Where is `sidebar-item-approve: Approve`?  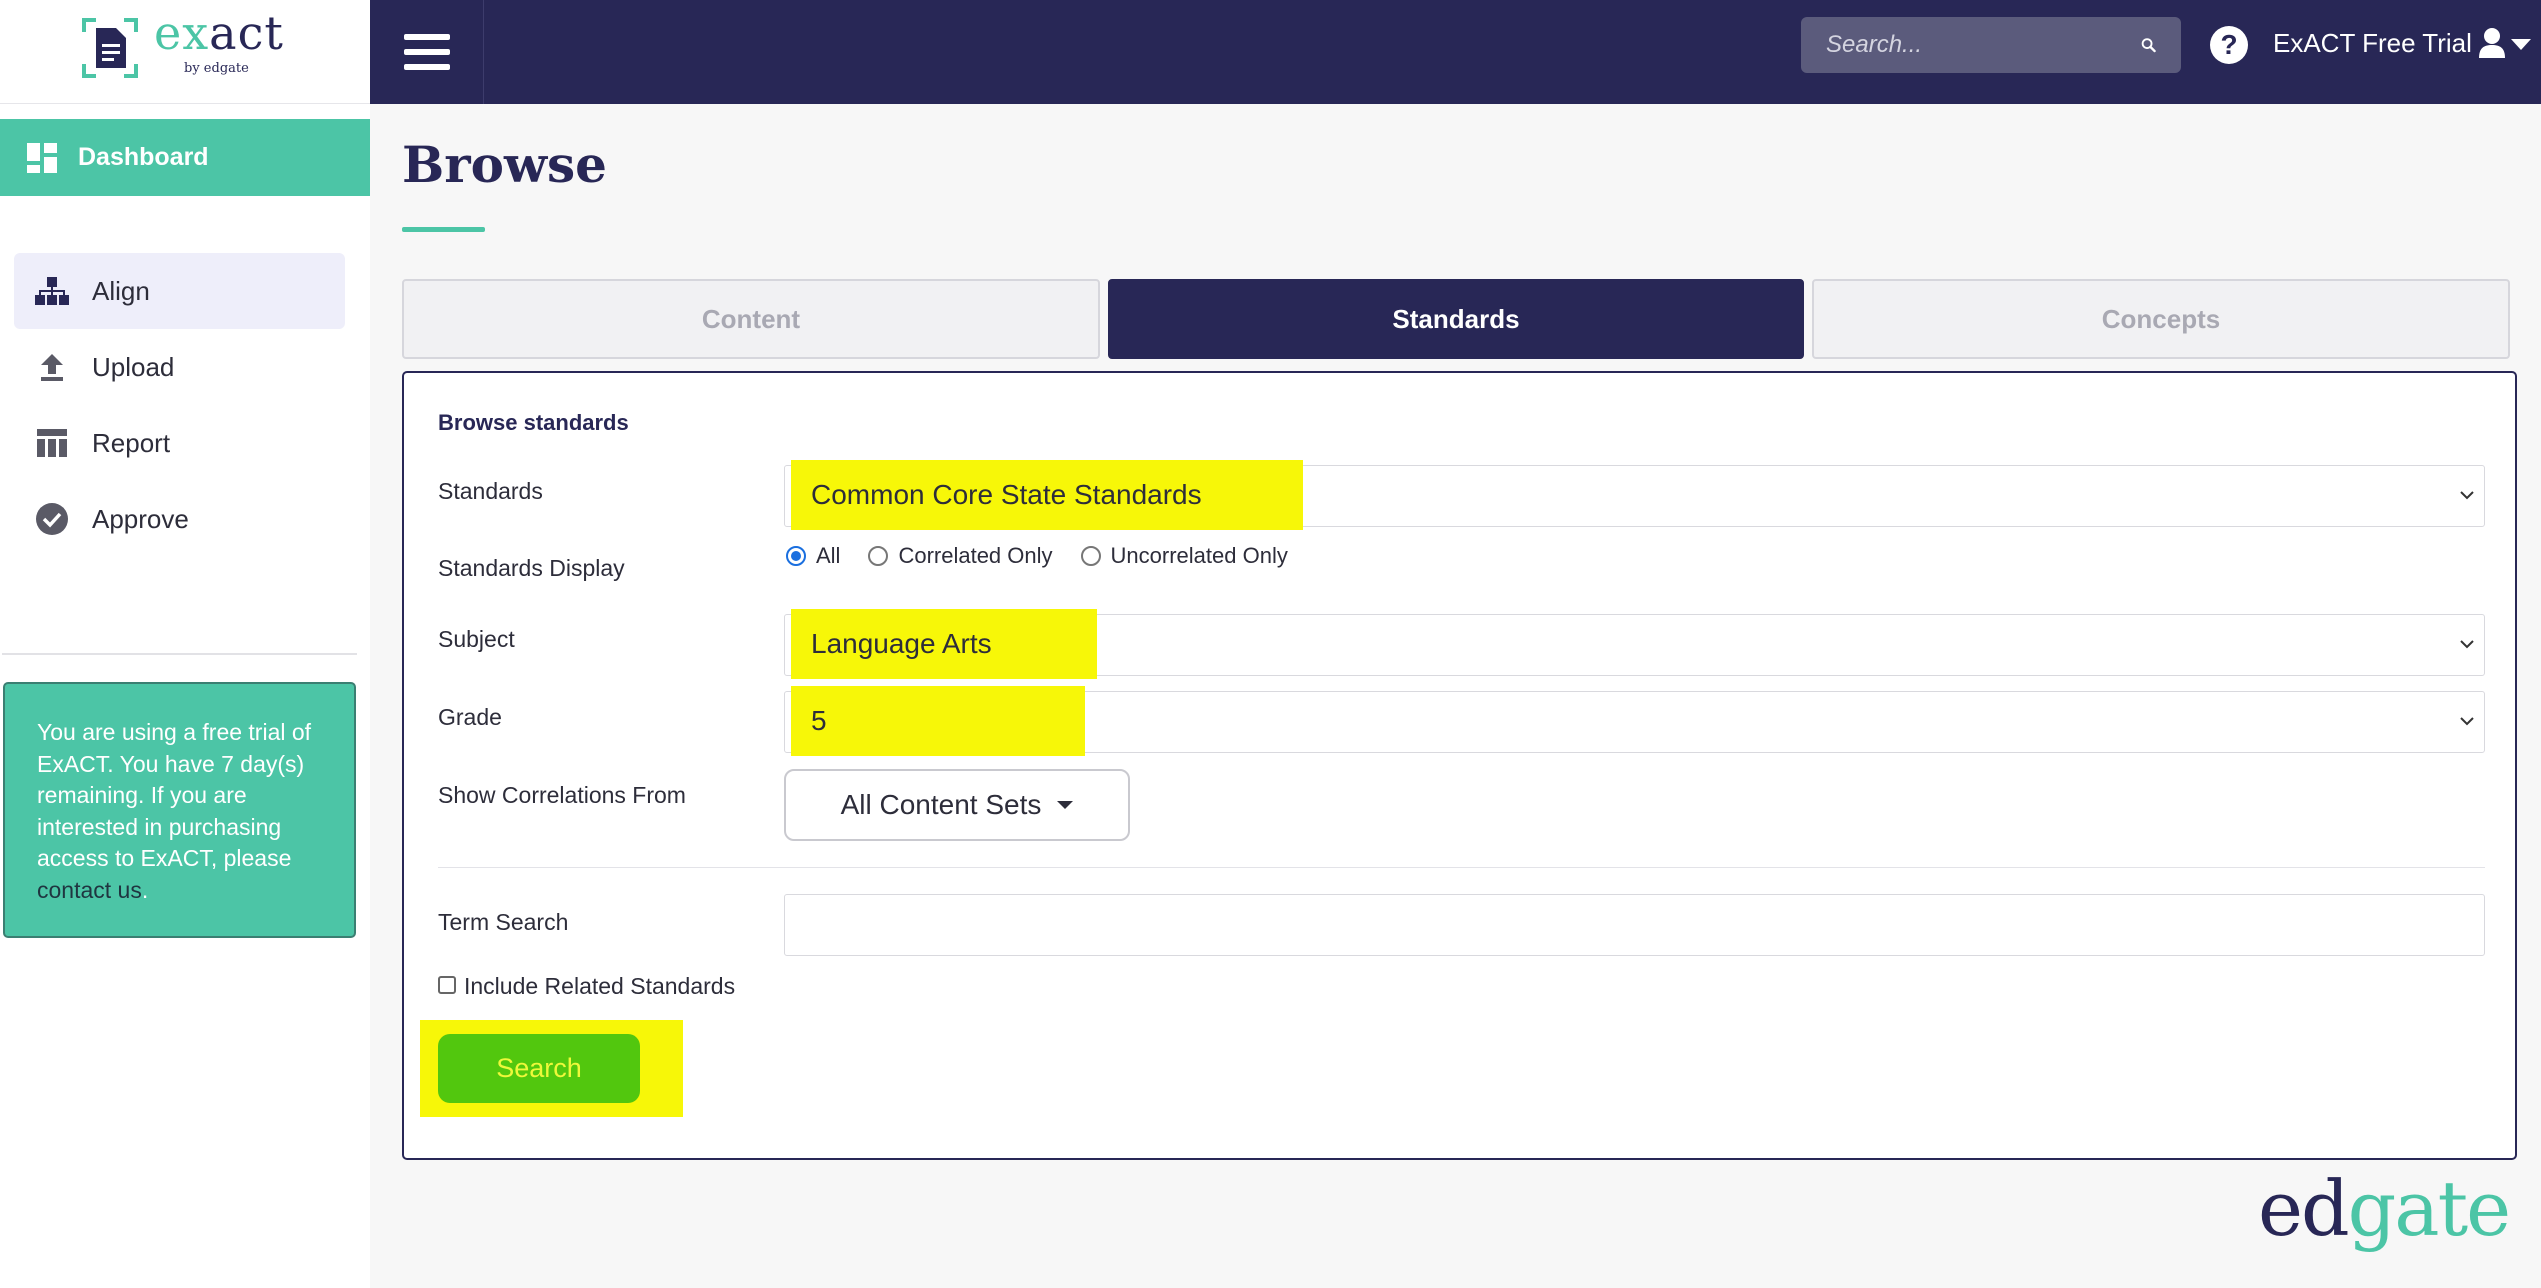
sidebar-item-approve: Approve is located at coordinates (179, 519).